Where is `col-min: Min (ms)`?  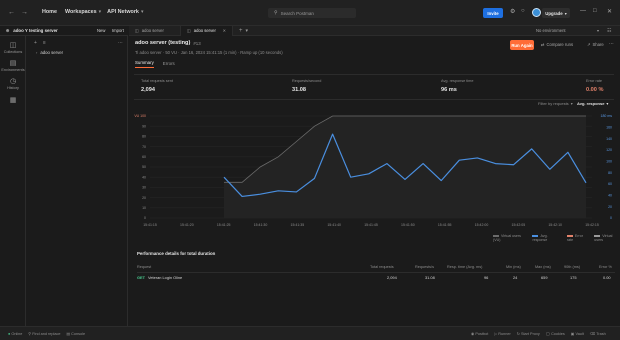 col-min: Min (ms) is located at coordinates (513, 267).